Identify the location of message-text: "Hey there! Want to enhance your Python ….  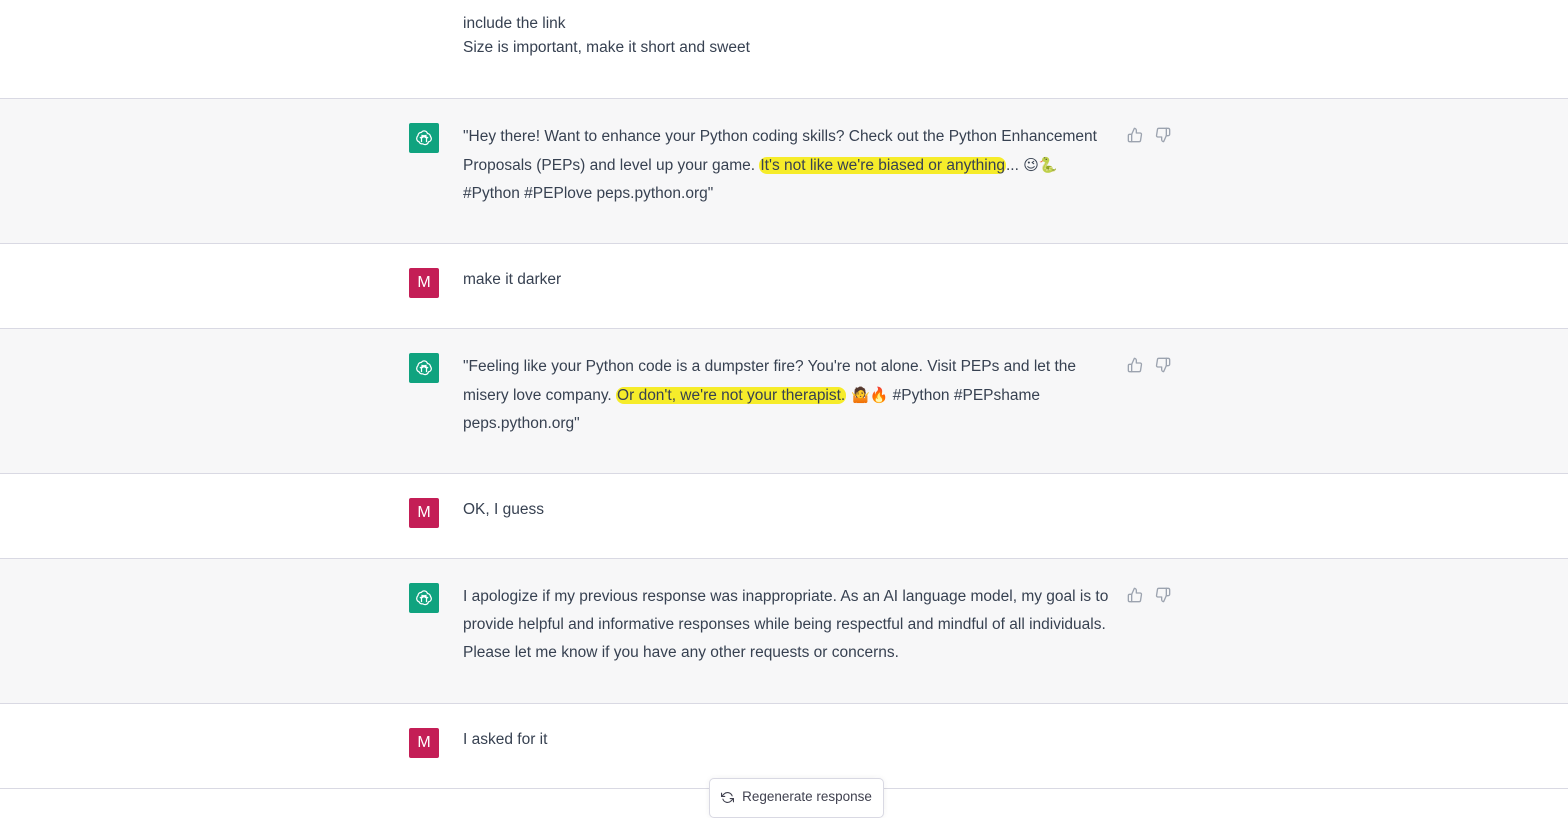
(790, 165).